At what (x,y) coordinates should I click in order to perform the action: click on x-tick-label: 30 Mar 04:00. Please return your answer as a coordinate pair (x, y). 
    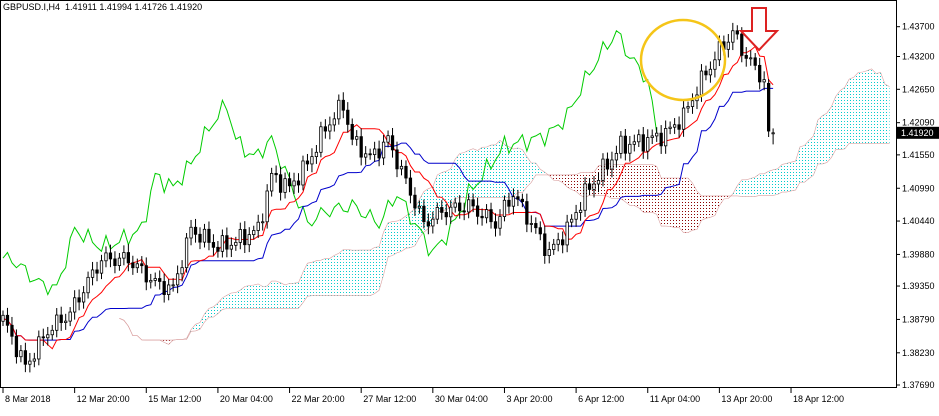
    Looking at the image, I should click on (461, 399).